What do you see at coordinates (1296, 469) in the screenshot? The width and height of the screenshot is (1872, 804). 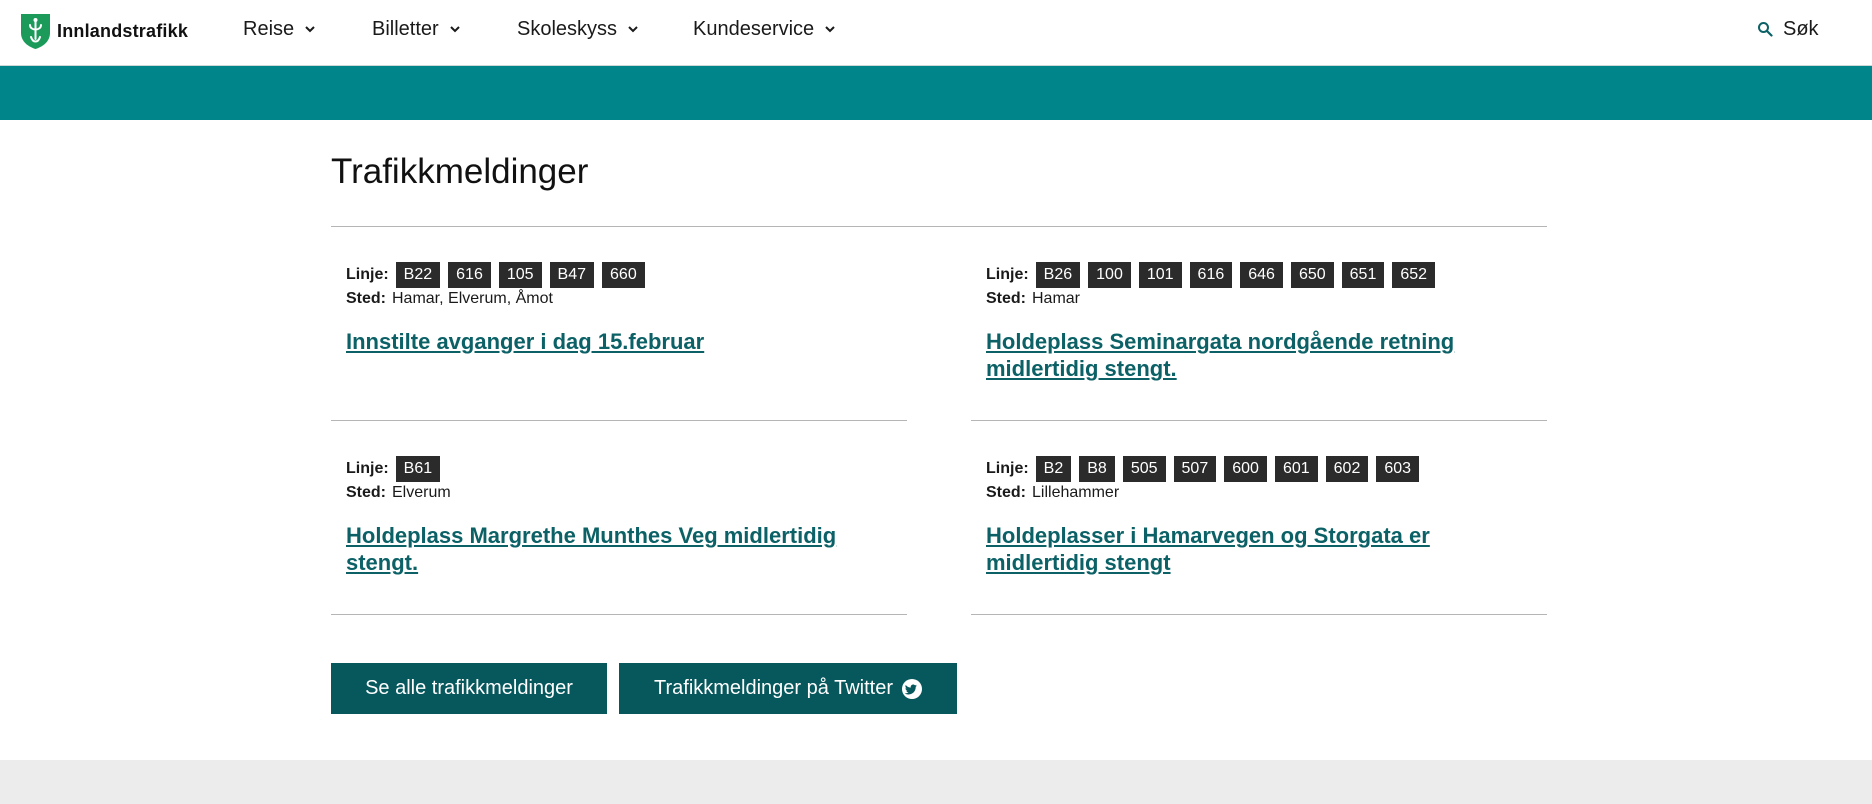 I see `line-badge: 601` at bounding box center [1296, 469].